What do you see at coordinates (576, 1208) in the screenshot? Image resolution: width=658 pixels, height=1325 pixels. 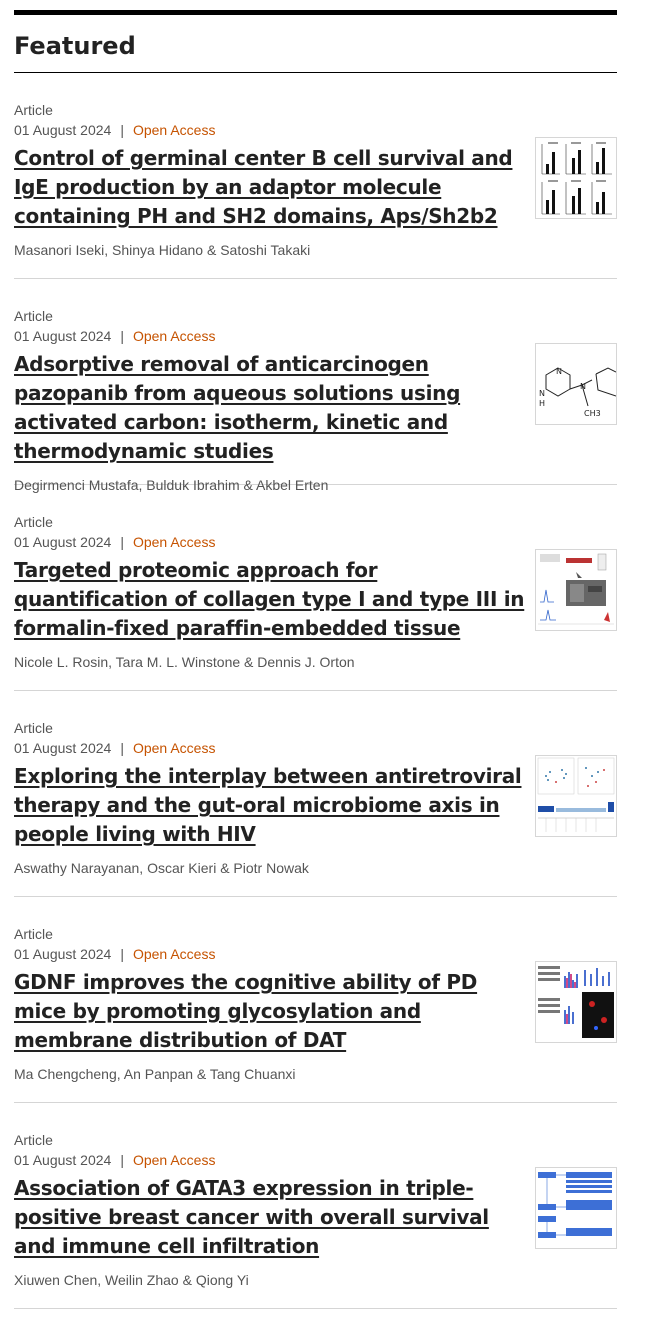 I see `flowchart-thumbnail` at bounding box center [576, 1208].